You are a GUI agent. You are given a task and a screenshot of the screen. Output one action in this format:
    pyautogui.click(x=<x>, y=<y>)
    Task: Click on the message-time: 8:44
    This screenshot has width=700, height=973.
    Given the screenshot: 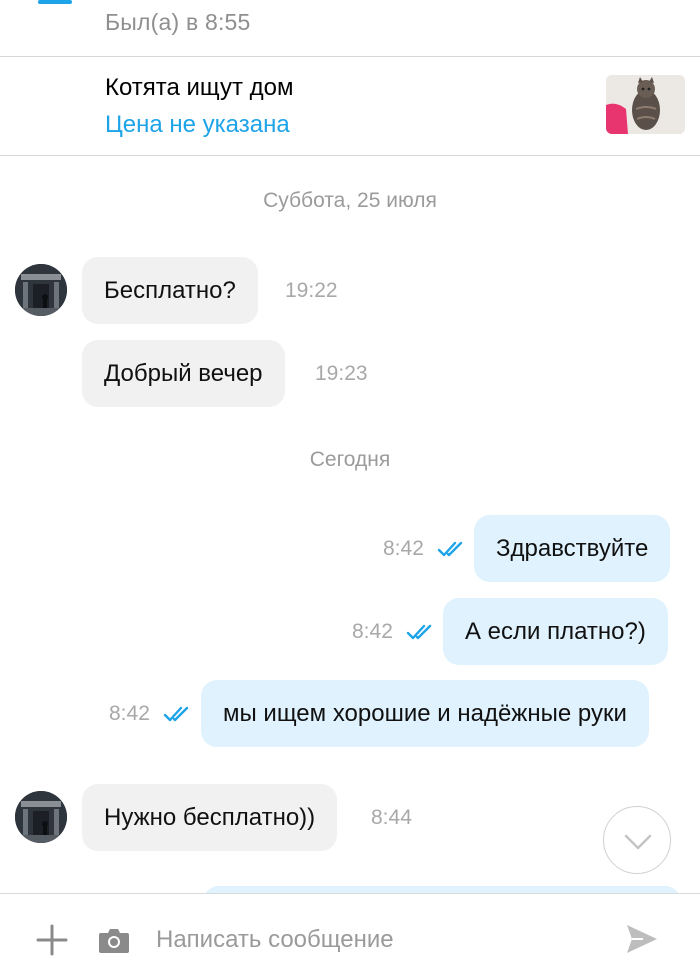 What is the action you would take?
    pyautogui.click(x=391, y=817)
    